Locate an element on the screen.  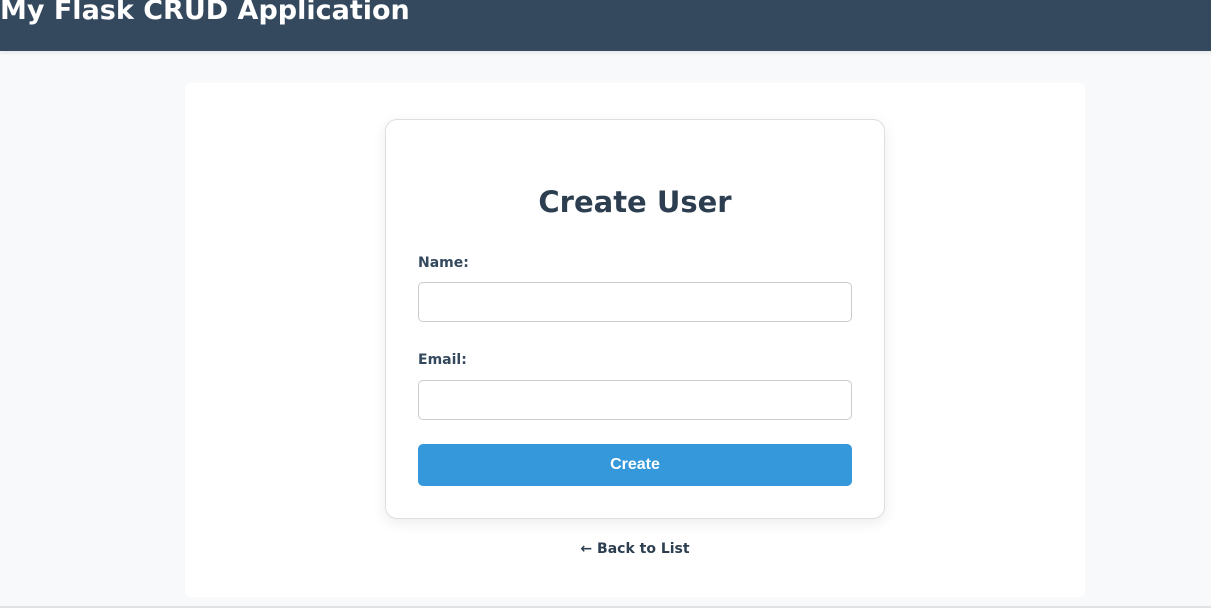
back-to-list-link: ← Back to List is located at coordinates (635, 549).